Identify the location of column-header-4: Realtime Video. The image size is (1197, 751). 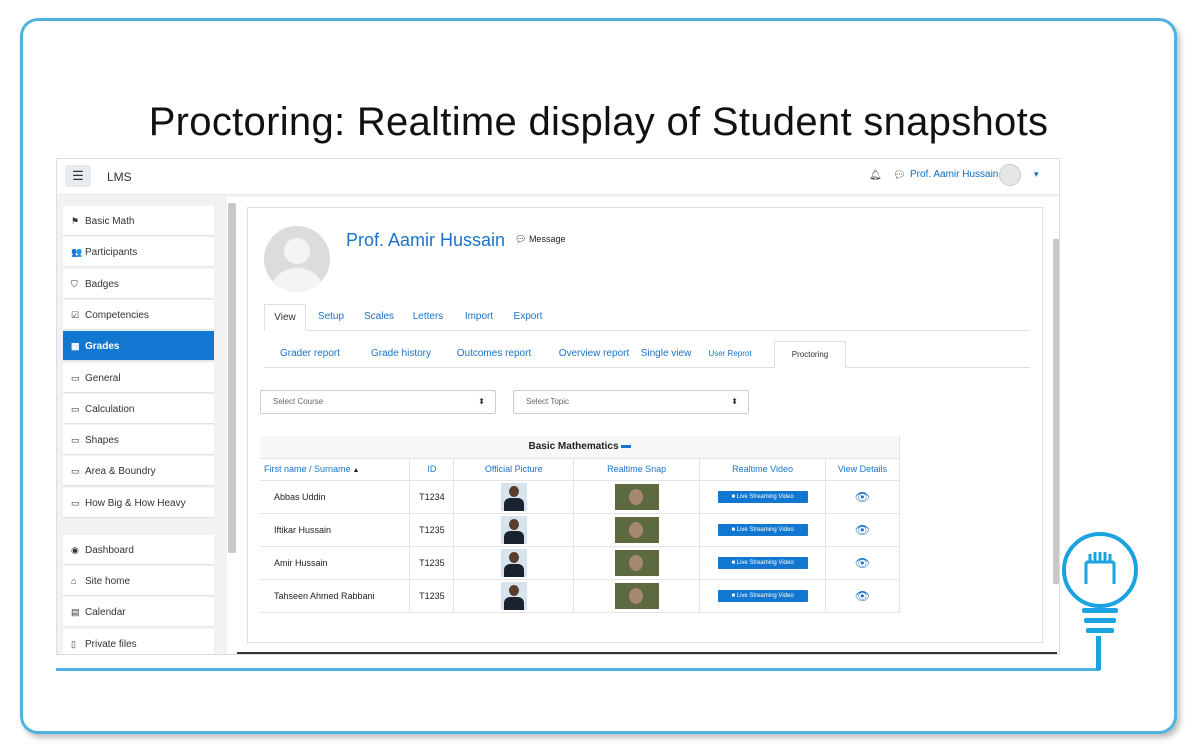
(763, 469).